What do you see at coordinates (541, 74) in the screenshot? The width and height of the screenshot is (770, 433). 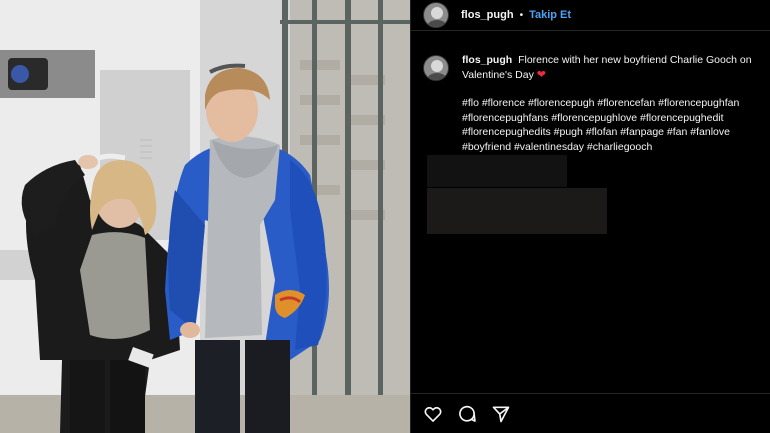 I see `heart-emoji-icon: ❤` at bounding box center [541, 74].